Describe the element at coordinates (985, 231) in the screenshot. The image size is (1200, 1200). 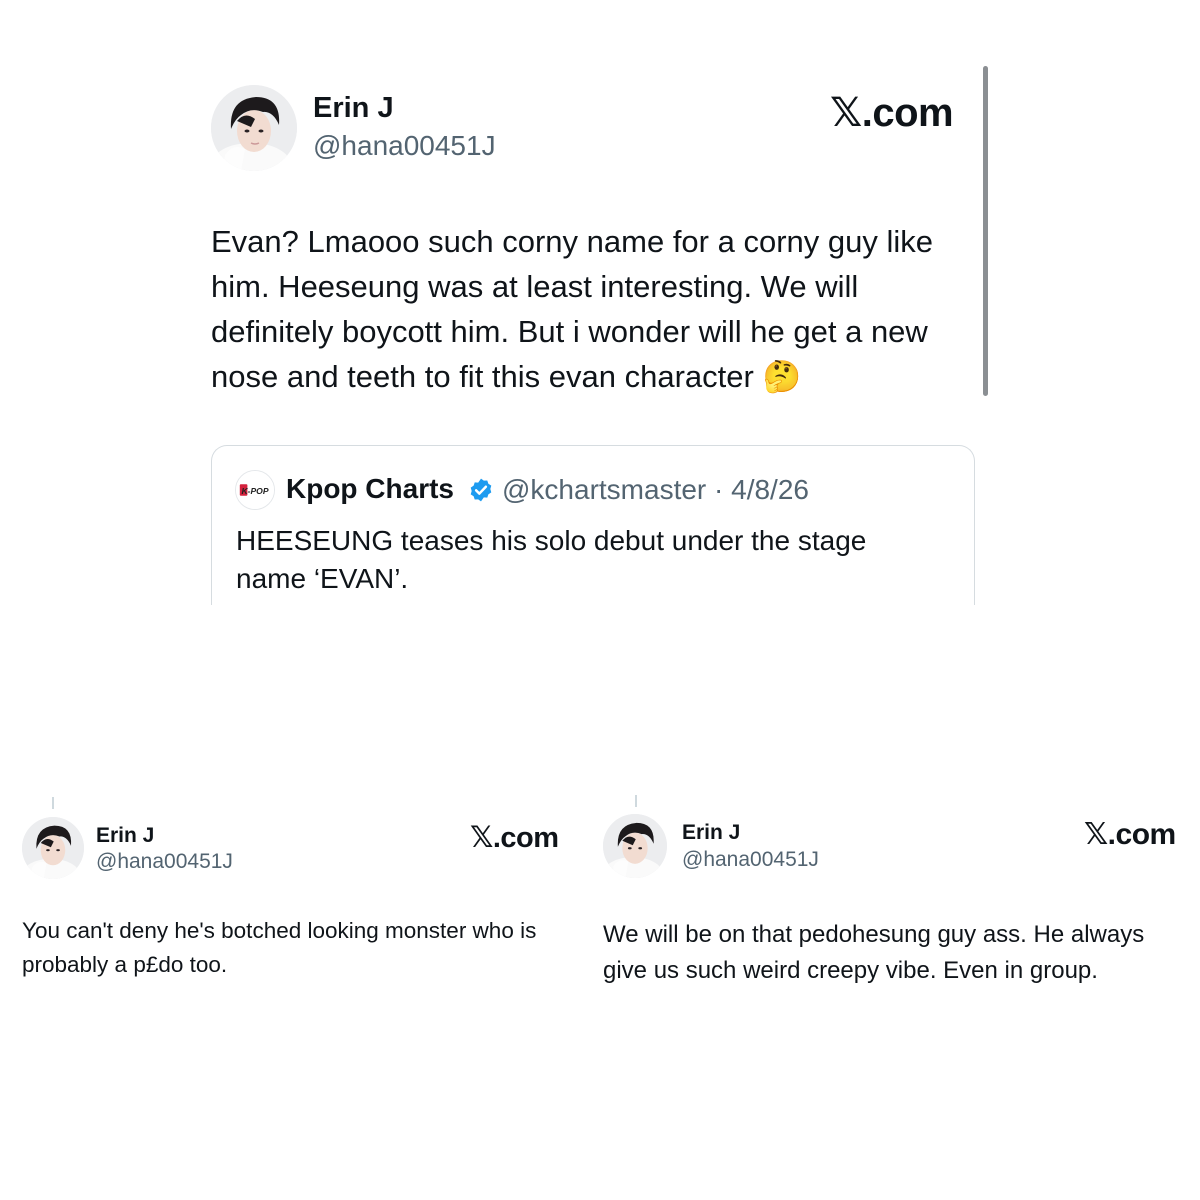
I see `scrollbar` at that location.